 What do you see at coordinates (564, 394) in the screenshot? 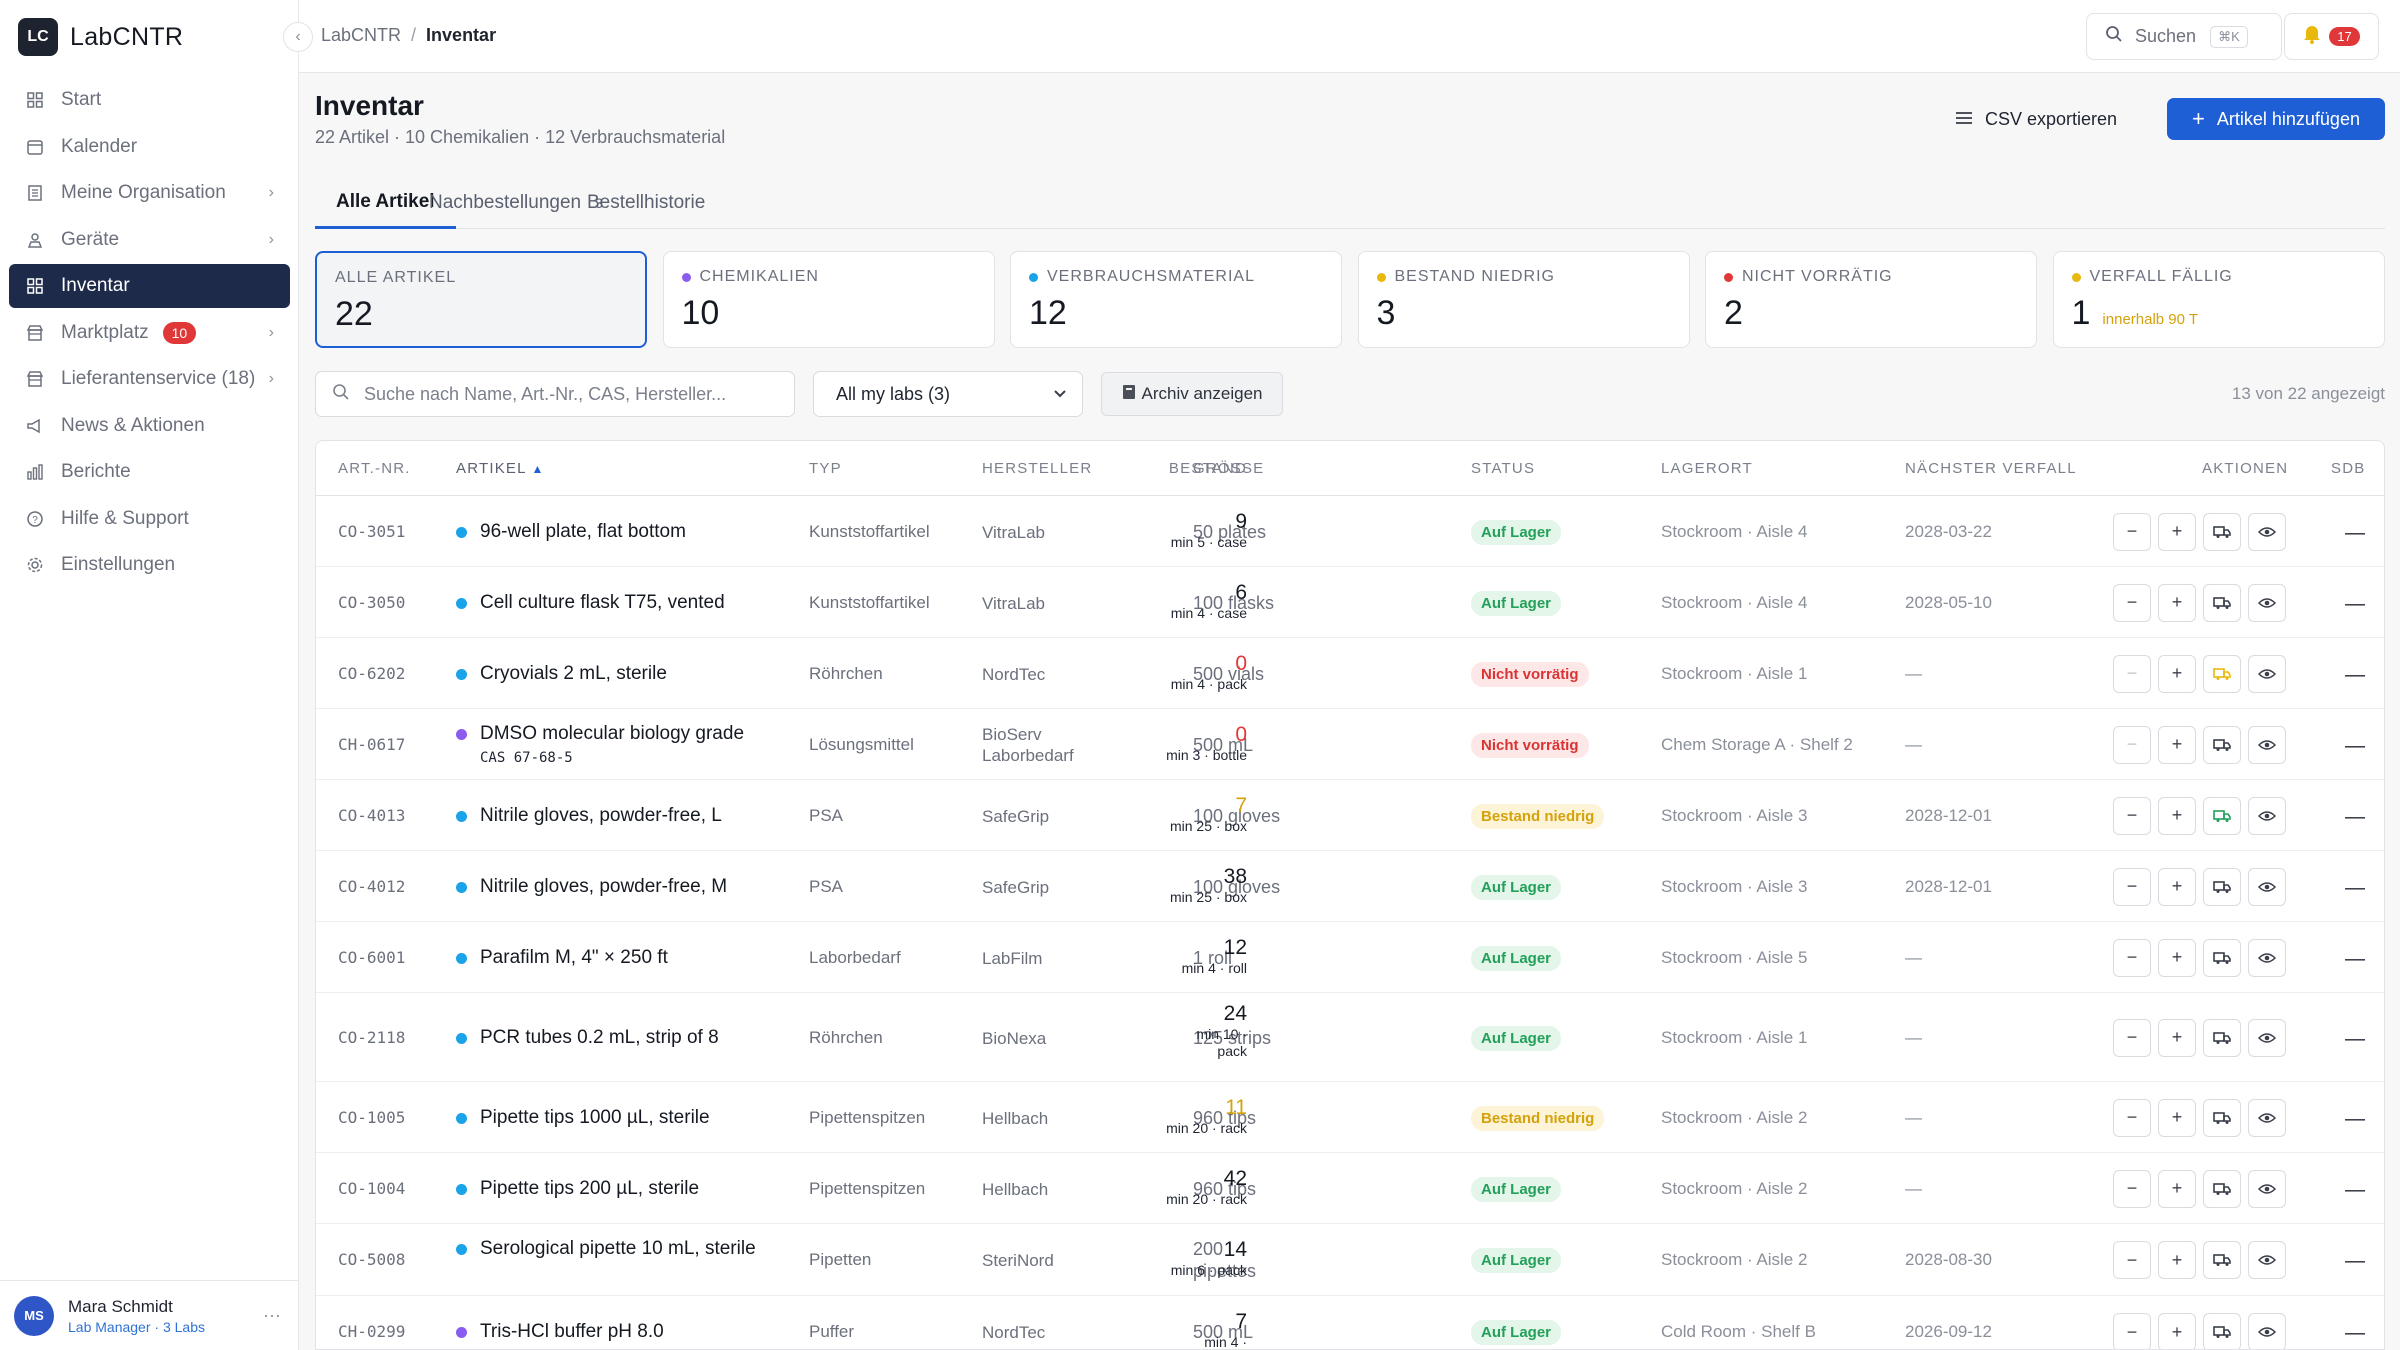
I see `inventory-search-input` at bounding box center [564, 394].